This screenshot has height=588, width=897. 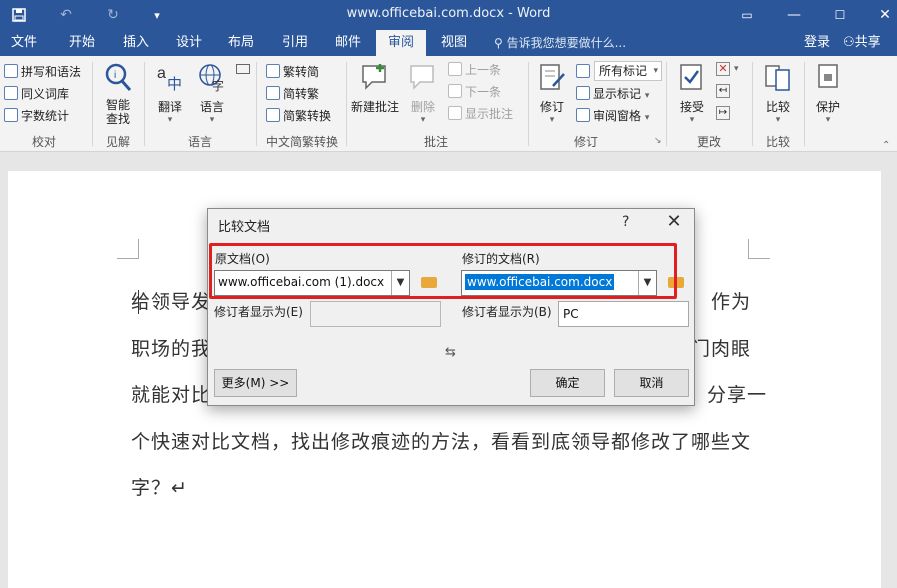 I want to click on label-changes-right-input: PC, so click(x=623, y=314).